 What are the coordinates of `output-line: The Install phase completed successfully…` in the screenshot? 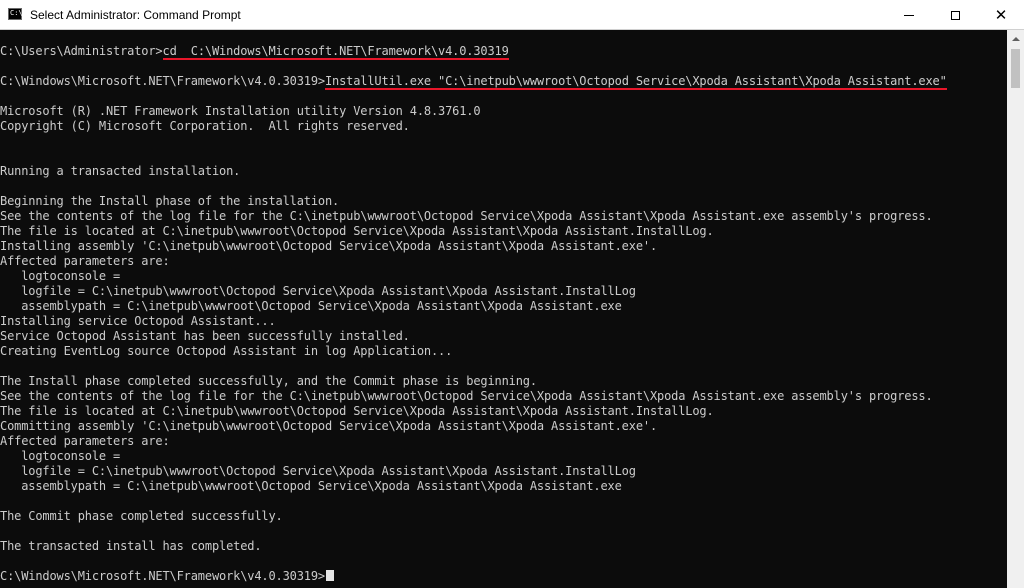 It's located at (503, 381).